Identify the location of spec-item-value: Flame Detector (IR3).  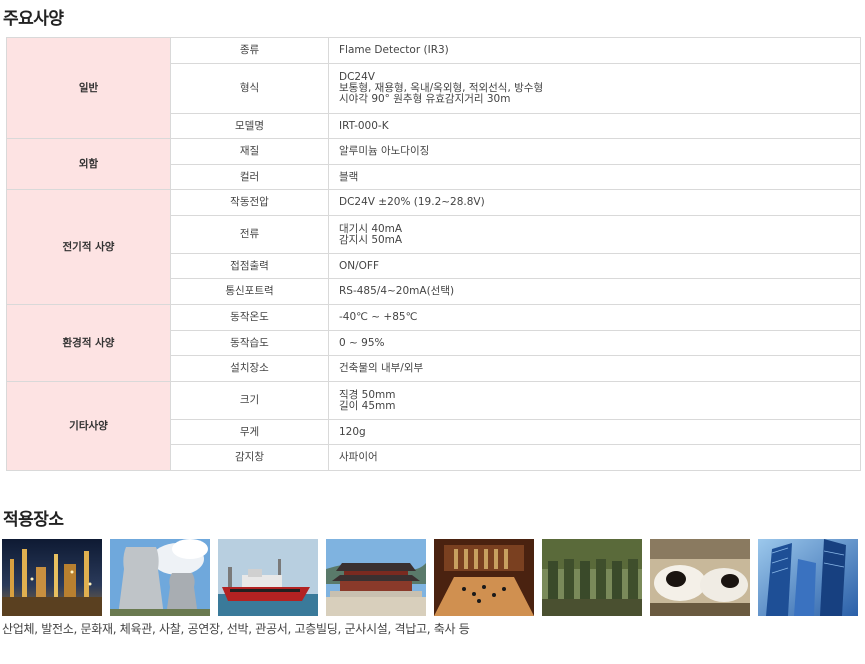
(594, 50).